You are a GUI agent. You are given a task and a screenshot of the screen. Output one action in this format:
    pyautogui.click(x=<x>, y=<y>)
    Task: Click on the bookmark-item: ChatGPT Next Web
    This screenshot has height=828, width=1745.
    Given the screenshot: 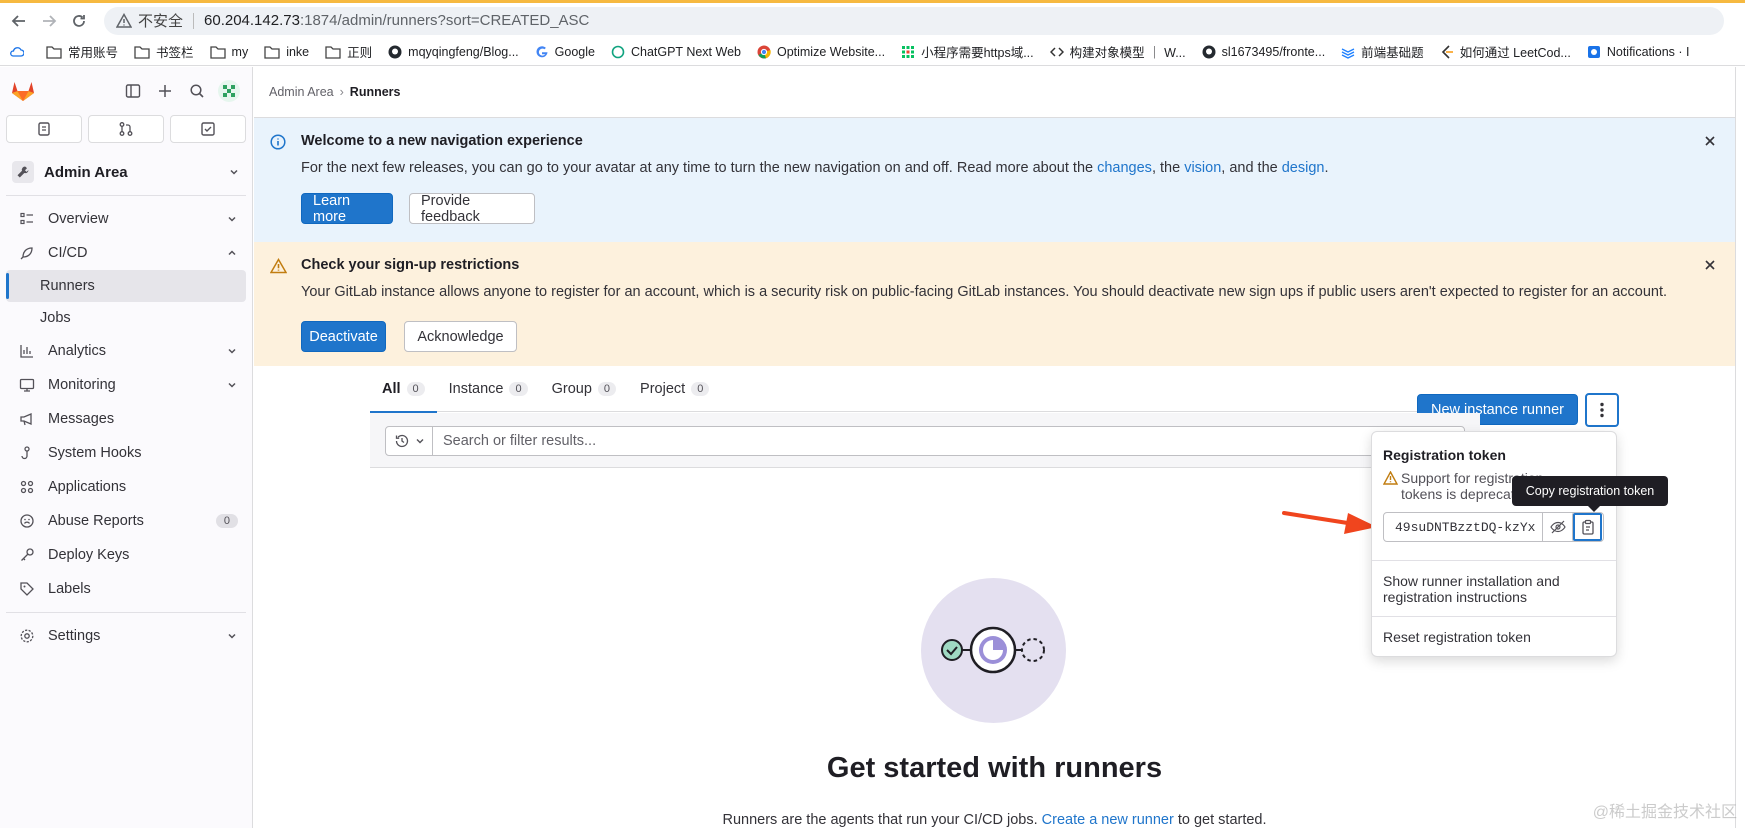 What is the action you would take?
    pyautogui.click(x=676, y=52)
    